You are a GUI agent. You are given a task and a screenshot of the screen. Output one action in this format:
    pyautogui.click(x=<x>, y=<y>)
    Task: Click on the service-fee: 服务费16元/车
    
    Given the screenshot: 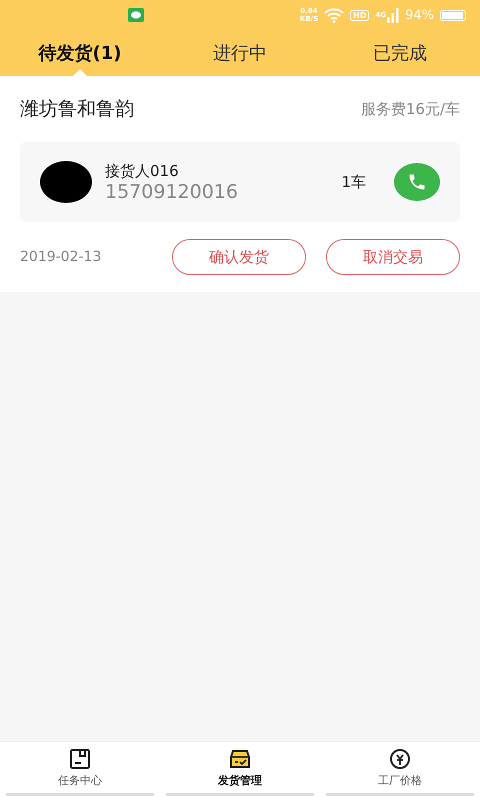 What is the action you would take?
    pyautogui.click(x=410, y=109)
    